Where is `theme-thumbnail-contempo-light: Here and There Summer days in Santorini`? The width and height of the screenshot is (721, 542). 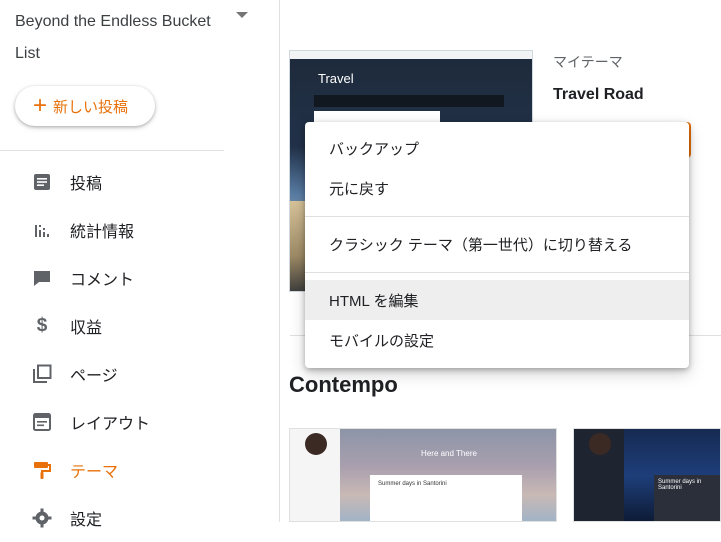 theme-thumbnail-contempo-light: Here and There Summer days in Santorini is located at coordinates (423, 475).